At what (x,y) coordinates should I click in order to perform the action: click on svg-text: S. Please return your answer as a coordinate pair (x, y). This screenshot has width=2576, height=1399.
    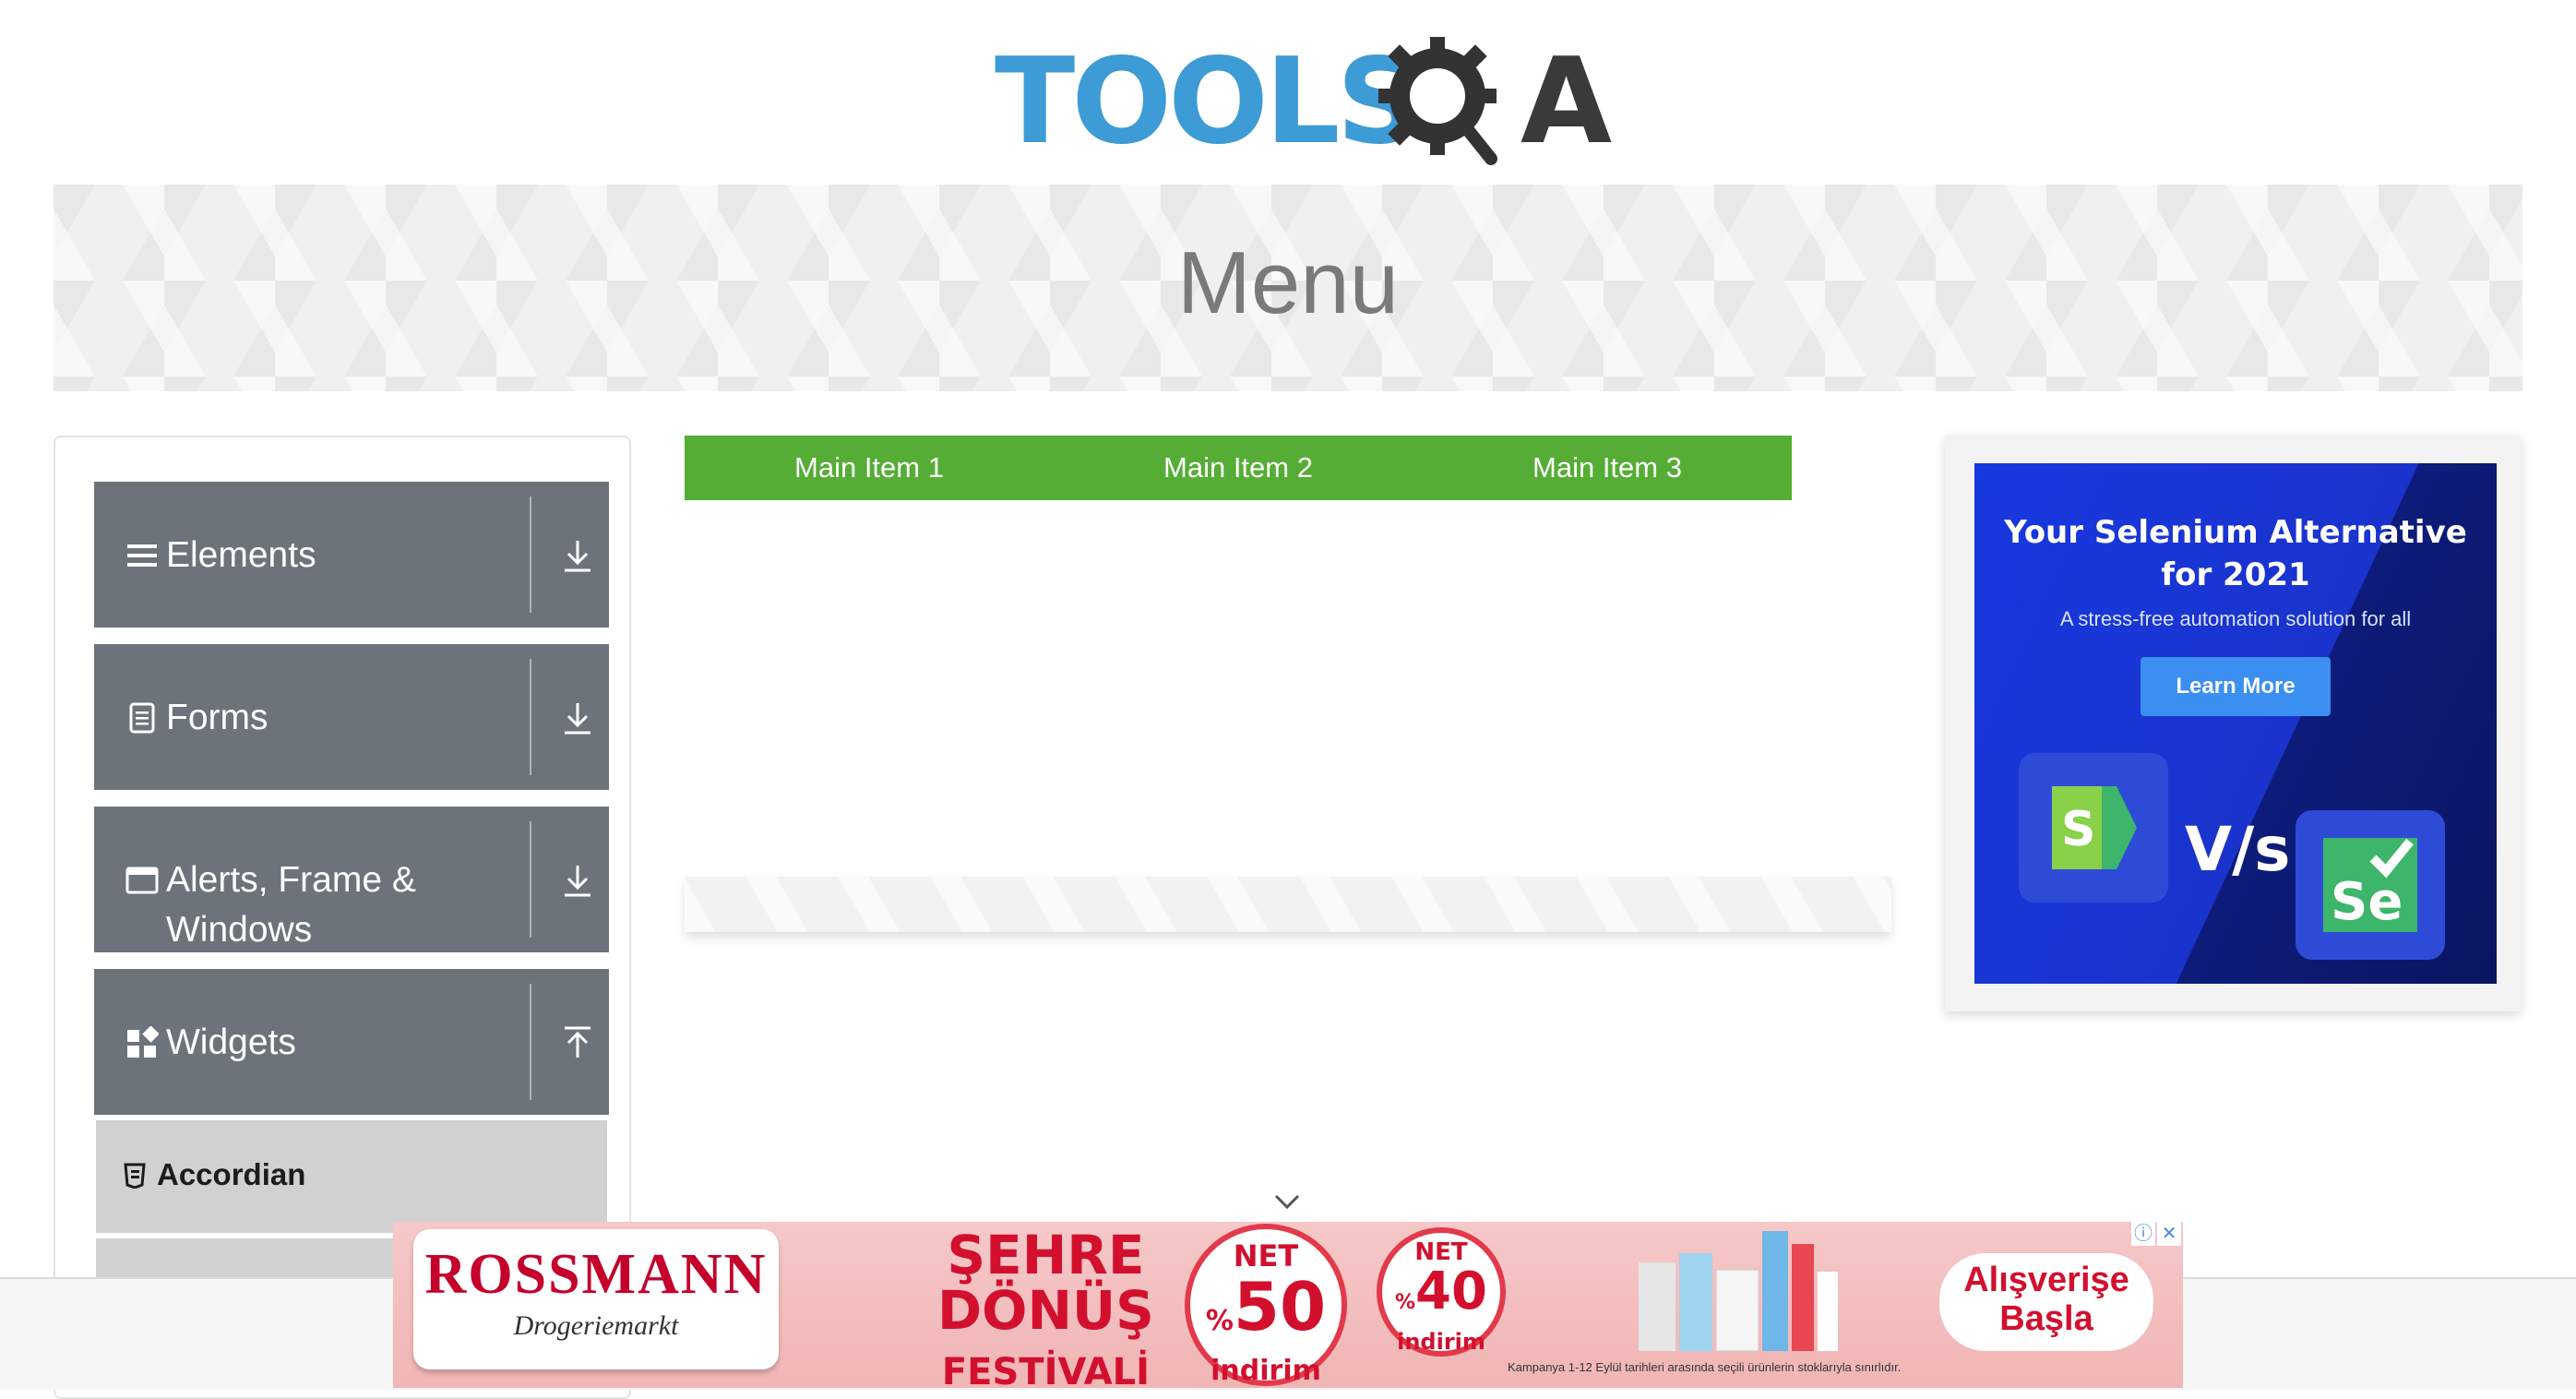
    Looking at the image, I should click on (2078, 829).